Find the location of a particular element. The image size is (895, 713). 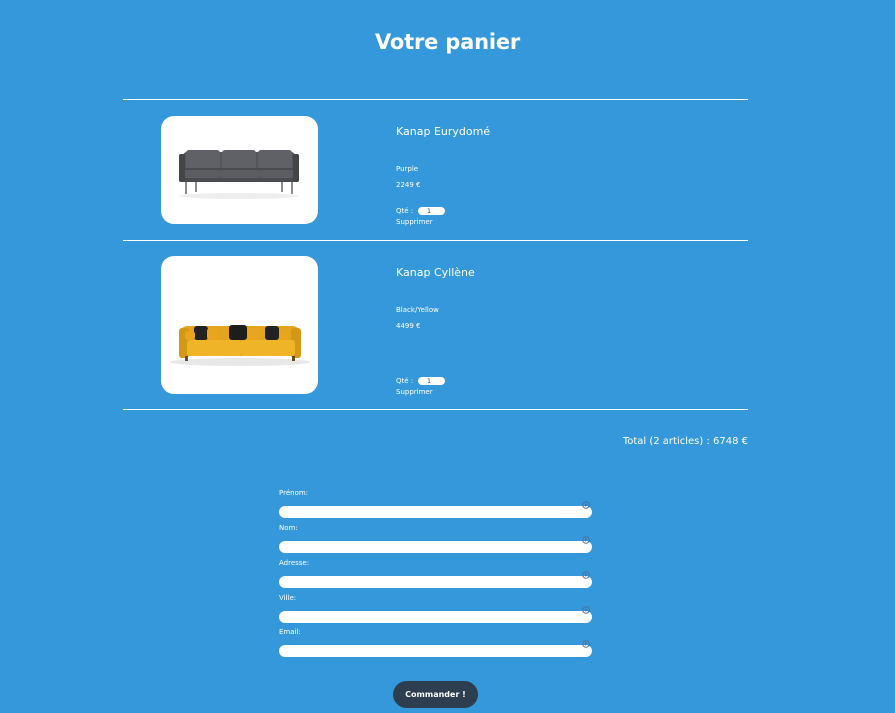

product-name: Kanap Cyllène is located at coordinates (435, 272).